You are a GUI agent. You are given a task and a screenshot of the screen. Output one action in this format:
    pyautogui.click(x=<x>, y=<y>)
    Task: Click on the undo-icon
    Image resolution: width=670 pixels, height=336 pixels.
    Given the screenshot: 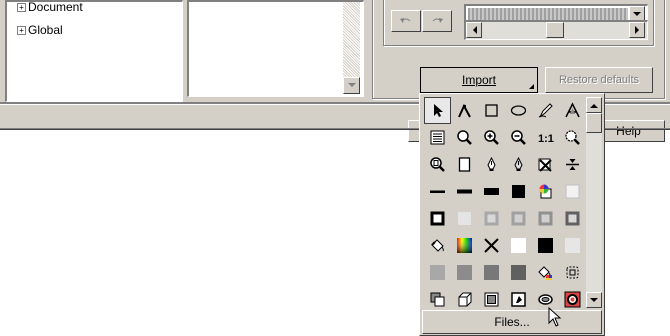 What is the action you would take?
    pyautogui.click(x=405, y=20)
    